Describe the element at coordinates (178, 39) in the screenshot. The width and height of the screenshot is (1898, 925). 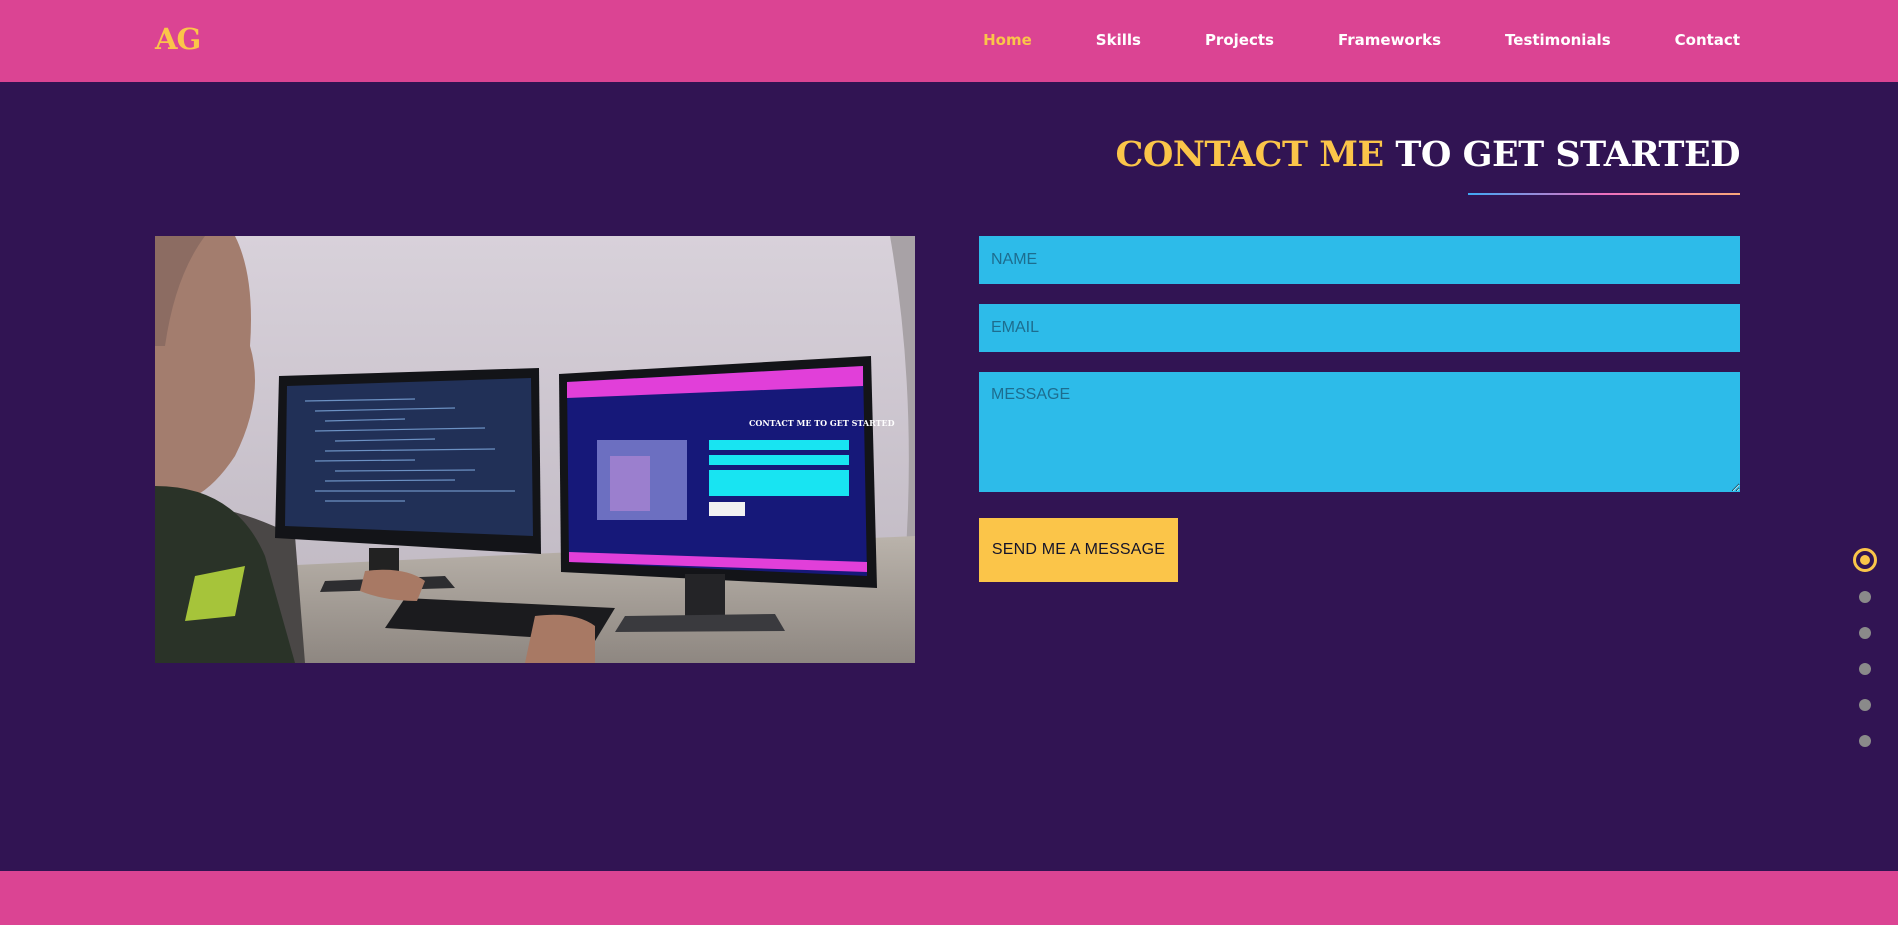
I see `logo: AG` at that location.